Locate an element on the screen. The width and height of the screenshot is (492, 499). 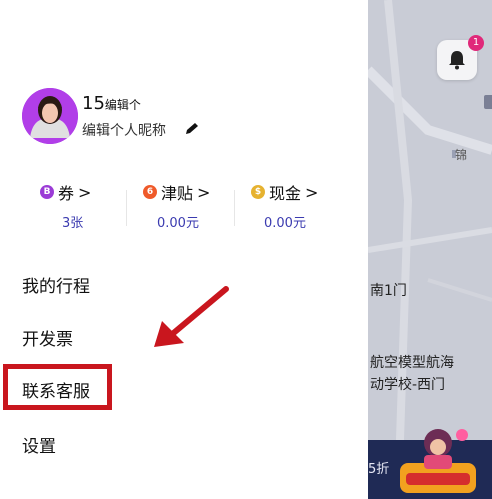
map-poi-icon is located at coordinates (488, 102).